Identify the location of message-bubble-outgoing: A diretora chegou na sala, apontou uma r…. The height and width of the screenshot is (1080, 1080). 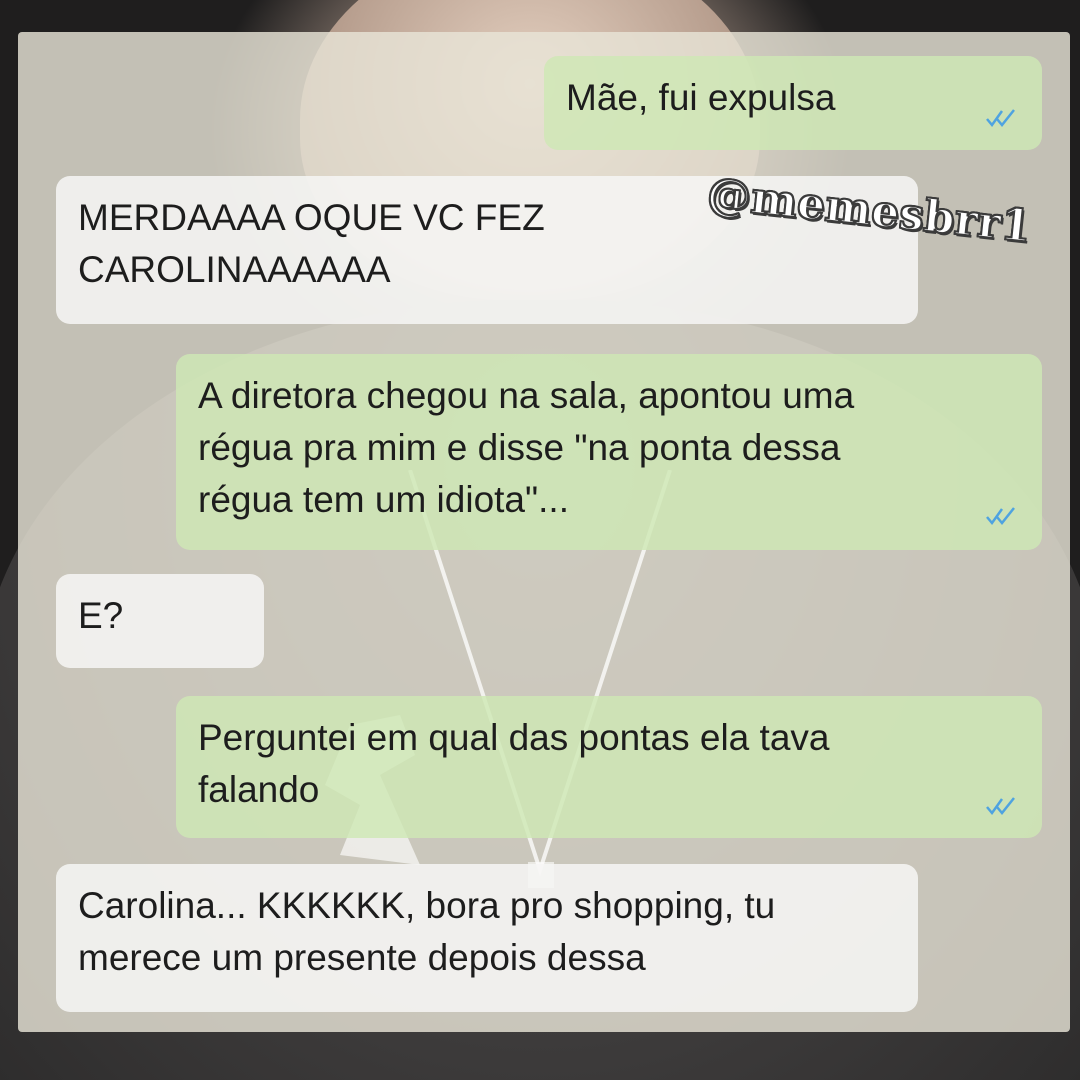
(609, 452).